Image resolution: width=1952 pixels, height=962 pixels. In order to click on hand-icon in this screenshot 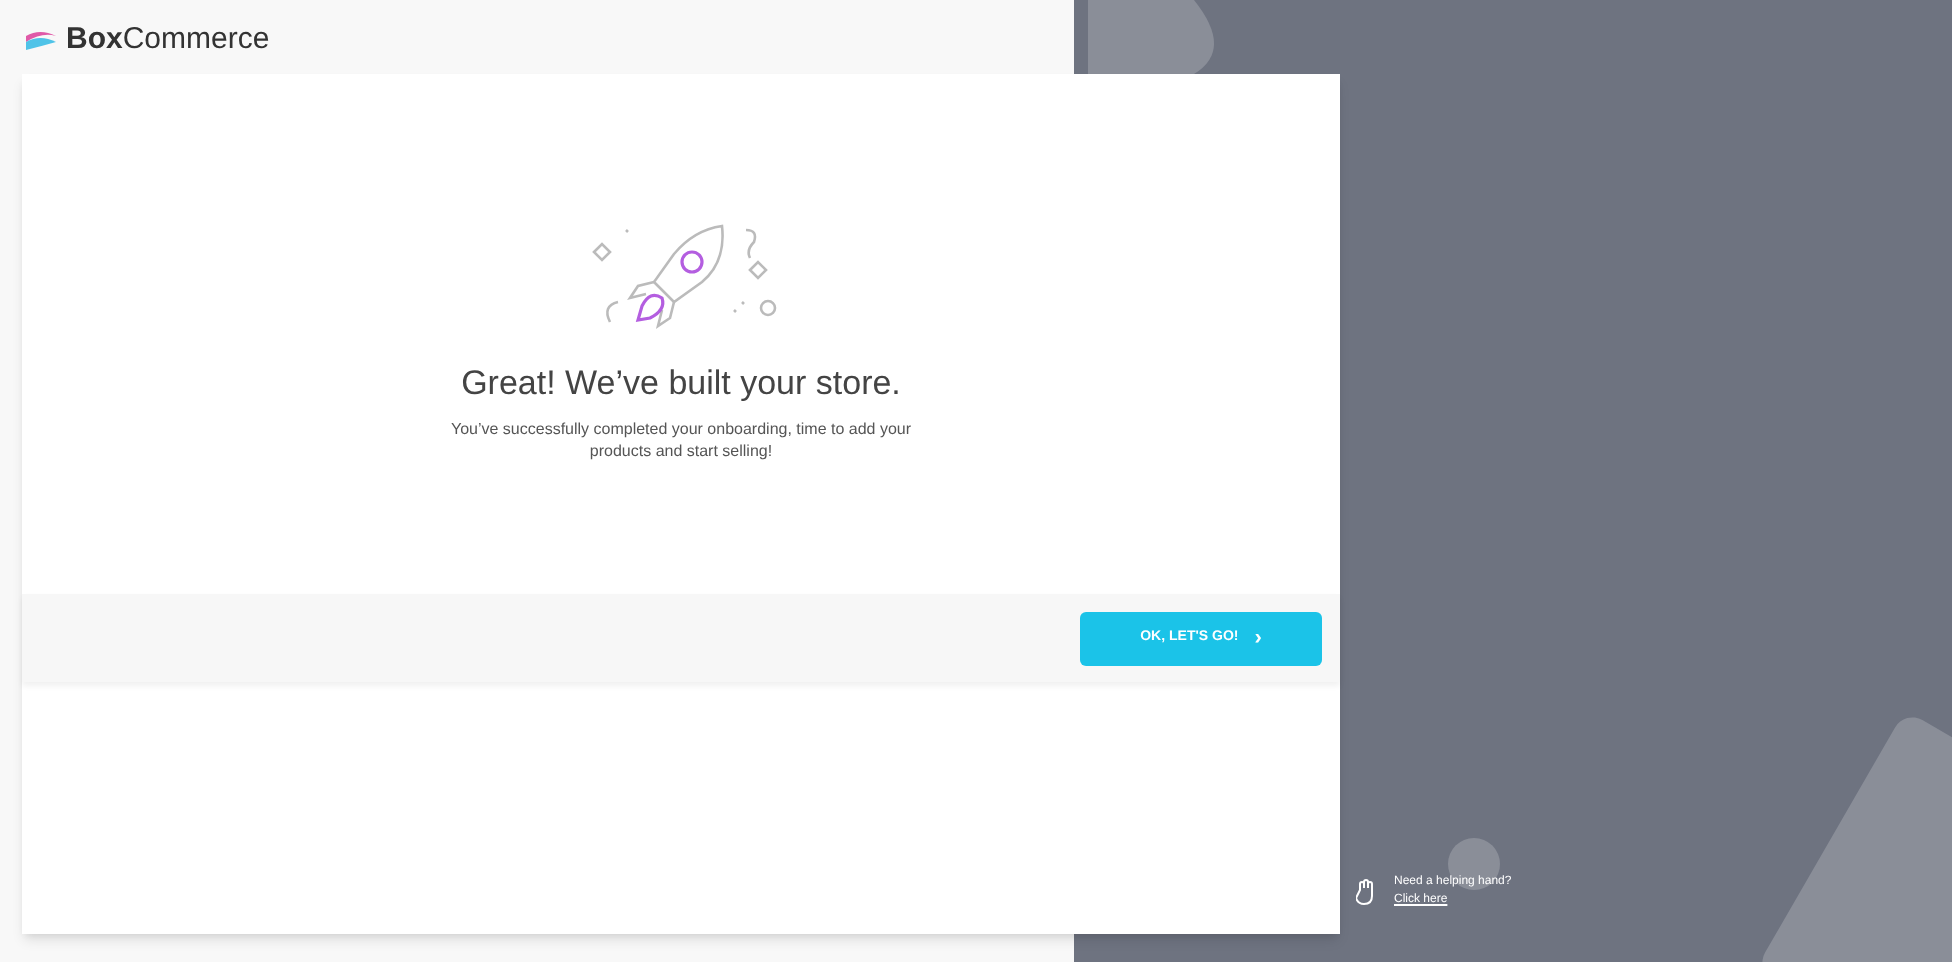, I will do `click(1367, 892)`.